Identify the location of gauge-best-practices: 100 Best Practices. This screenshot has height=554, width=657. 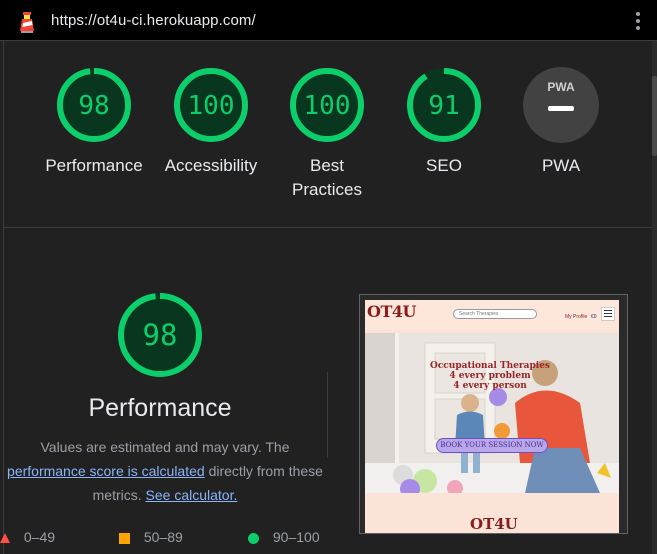
(327, 133).